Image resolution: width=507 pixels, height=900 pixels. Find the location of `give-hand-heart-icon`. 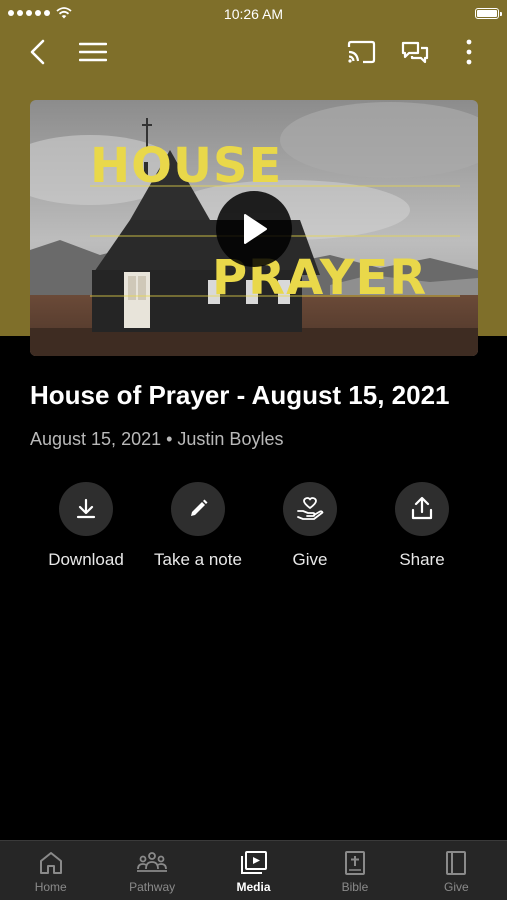

give-hand-heart-icon is located at coordinates (310, 508).